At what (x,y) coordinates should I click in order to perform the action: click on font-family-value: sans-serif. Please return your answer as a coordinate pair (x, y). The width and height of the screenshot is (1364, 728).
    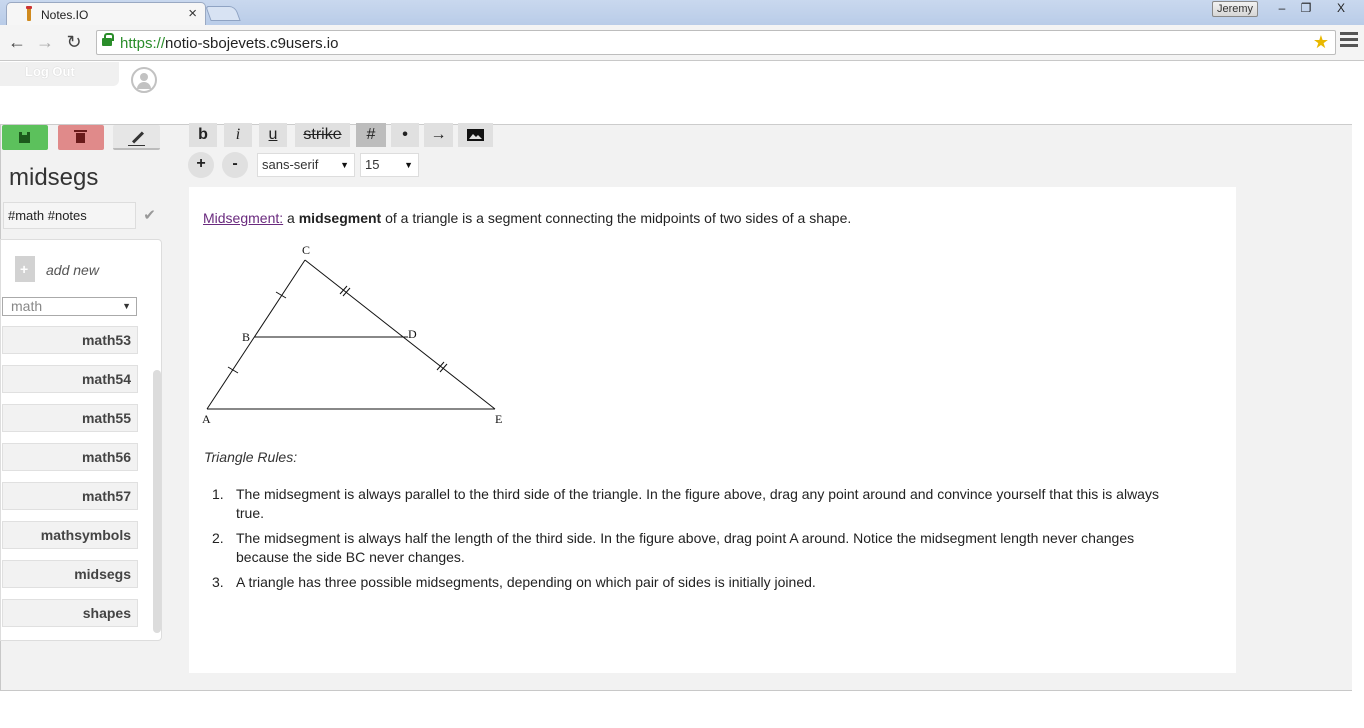
    Looking at the image, I should click on (290, 164).